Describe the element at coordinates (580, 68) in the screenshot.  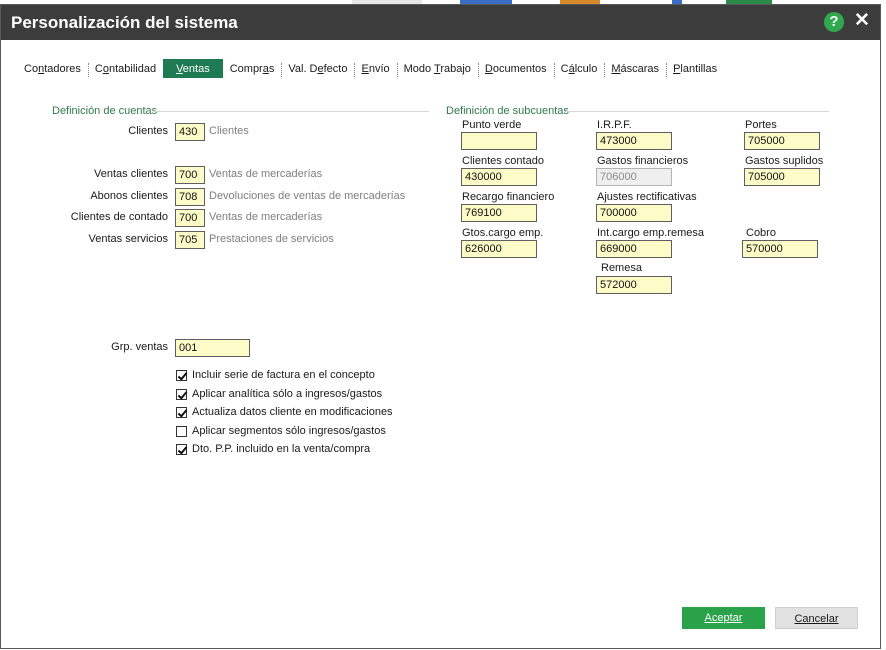
I see `tab-calculo: Cálculo` at that location.